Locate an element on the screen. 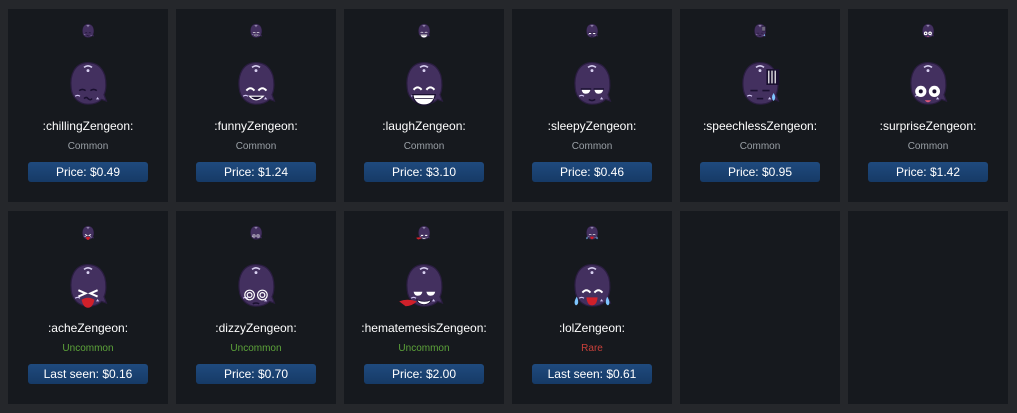 The width and height of the screenshot is (1017, 413). speechless-zengeon-small-icon is located at coordinates (760, 30).